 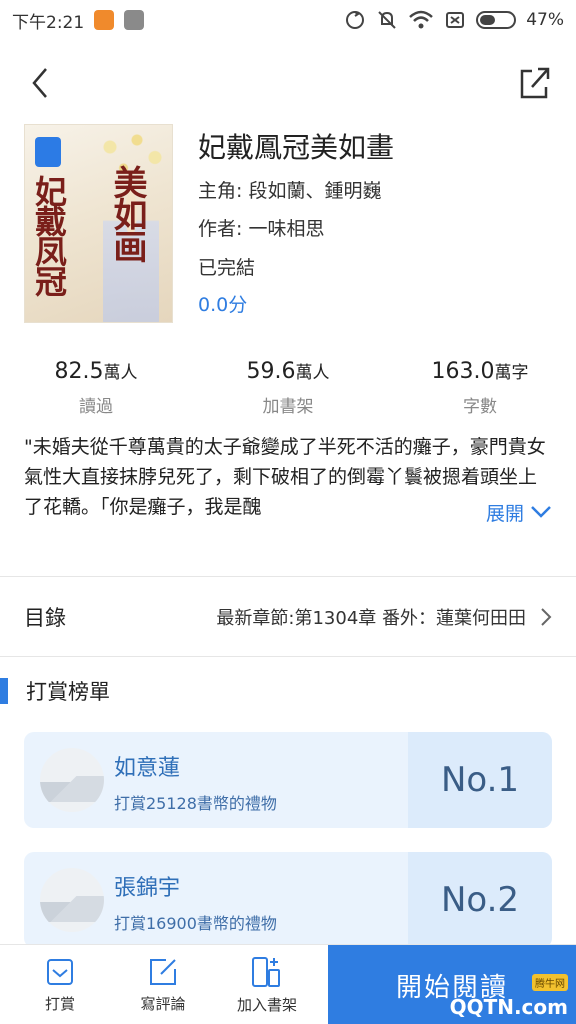 I want to click on share-icon, so click(x=534, y=83).